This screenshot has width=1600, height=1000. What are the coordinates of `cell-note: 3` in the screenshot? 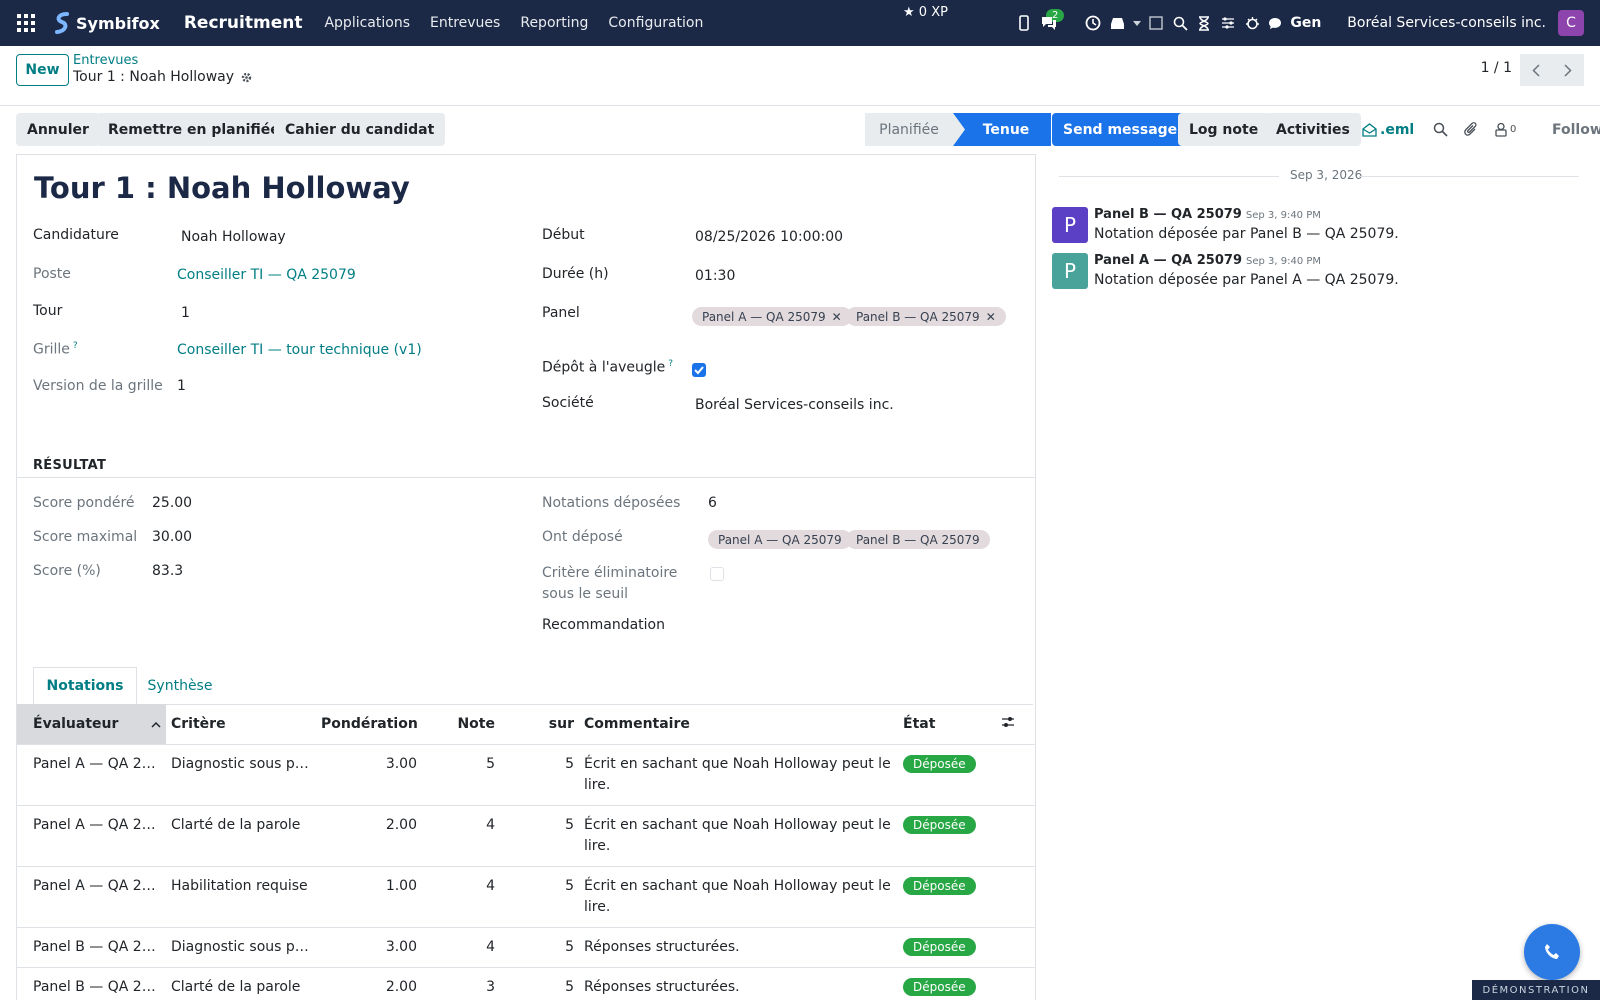 It's located at (461, 983).